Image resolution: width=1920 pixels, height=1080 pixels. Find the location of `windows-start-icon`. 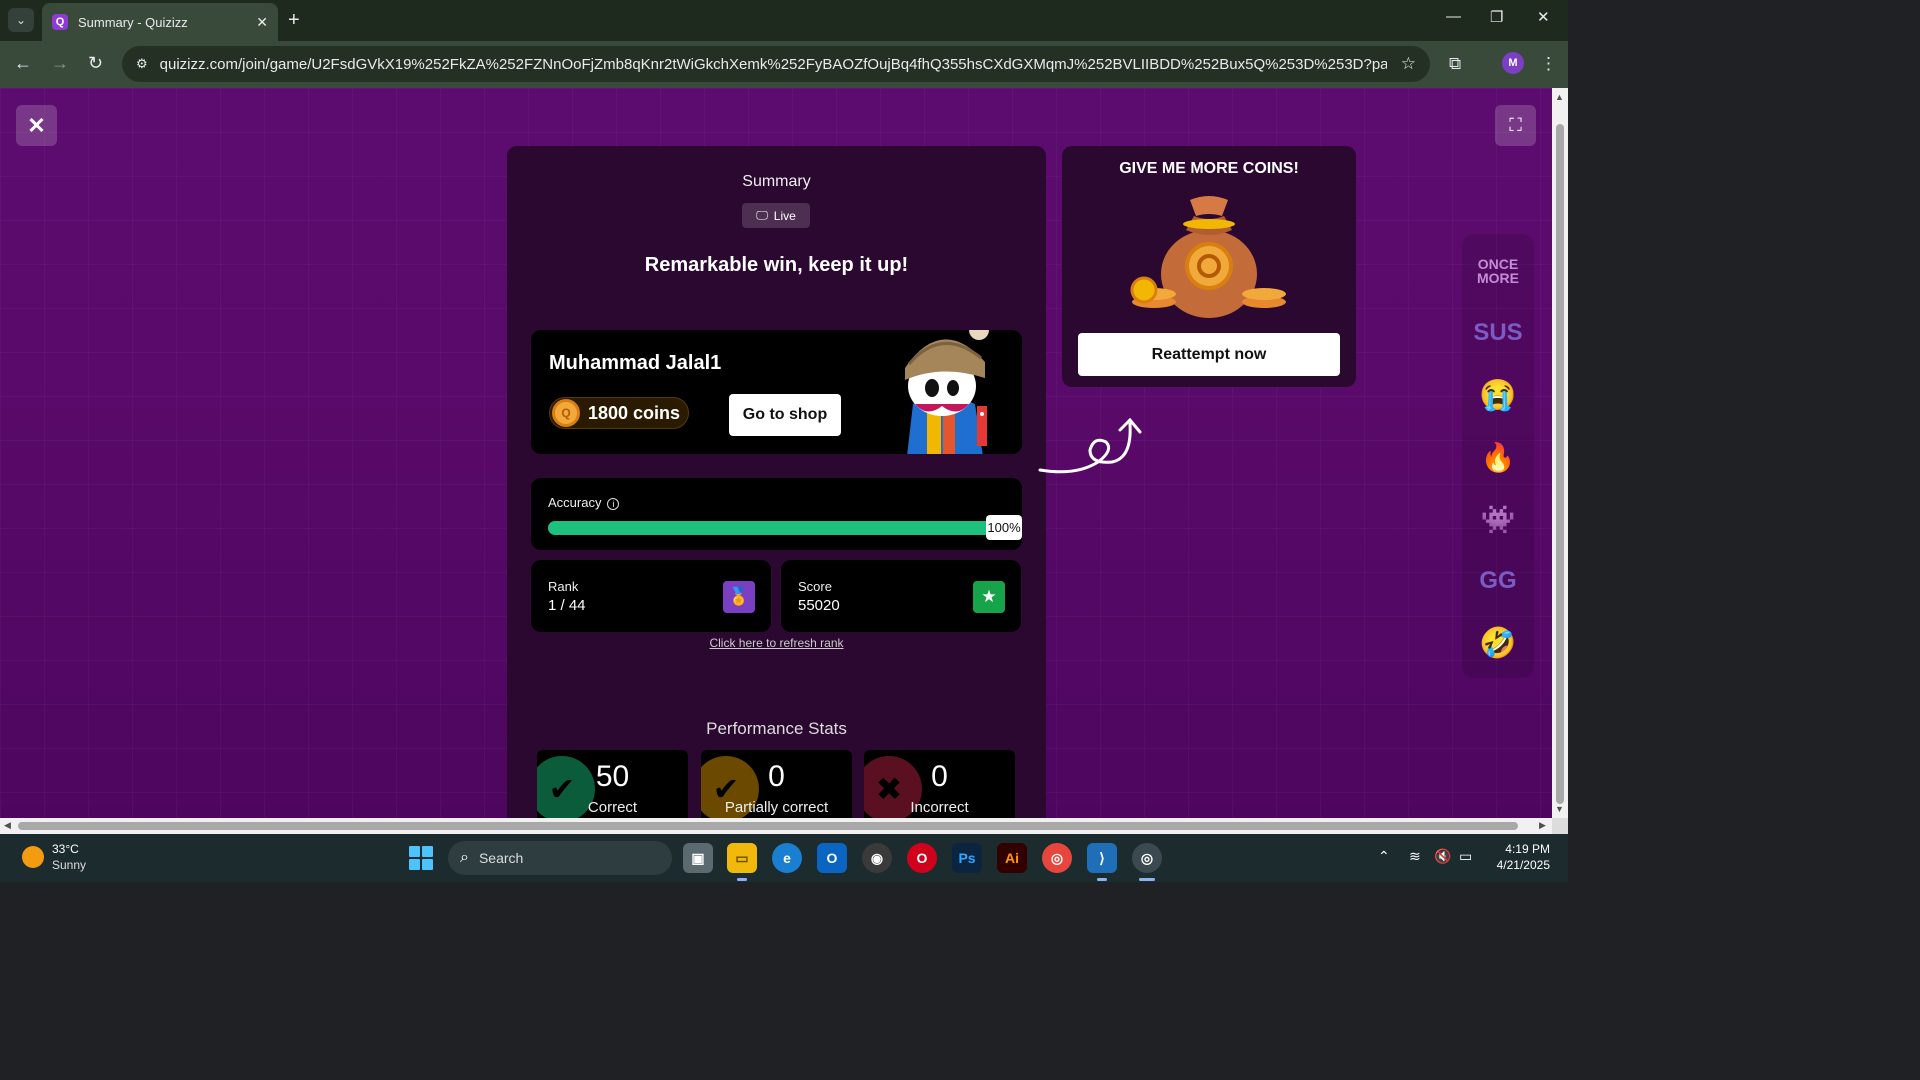

windows-start-icon is located at coordinates (421, 858).